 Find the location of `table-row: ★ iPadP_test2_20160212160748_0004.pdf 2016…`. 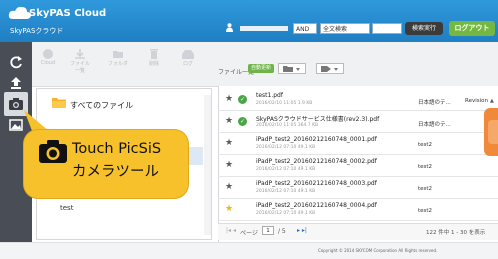

table-row: ★ iPadP_test2_20160212160748_0004.pdf 2016… is located at coordinates (358, 210).